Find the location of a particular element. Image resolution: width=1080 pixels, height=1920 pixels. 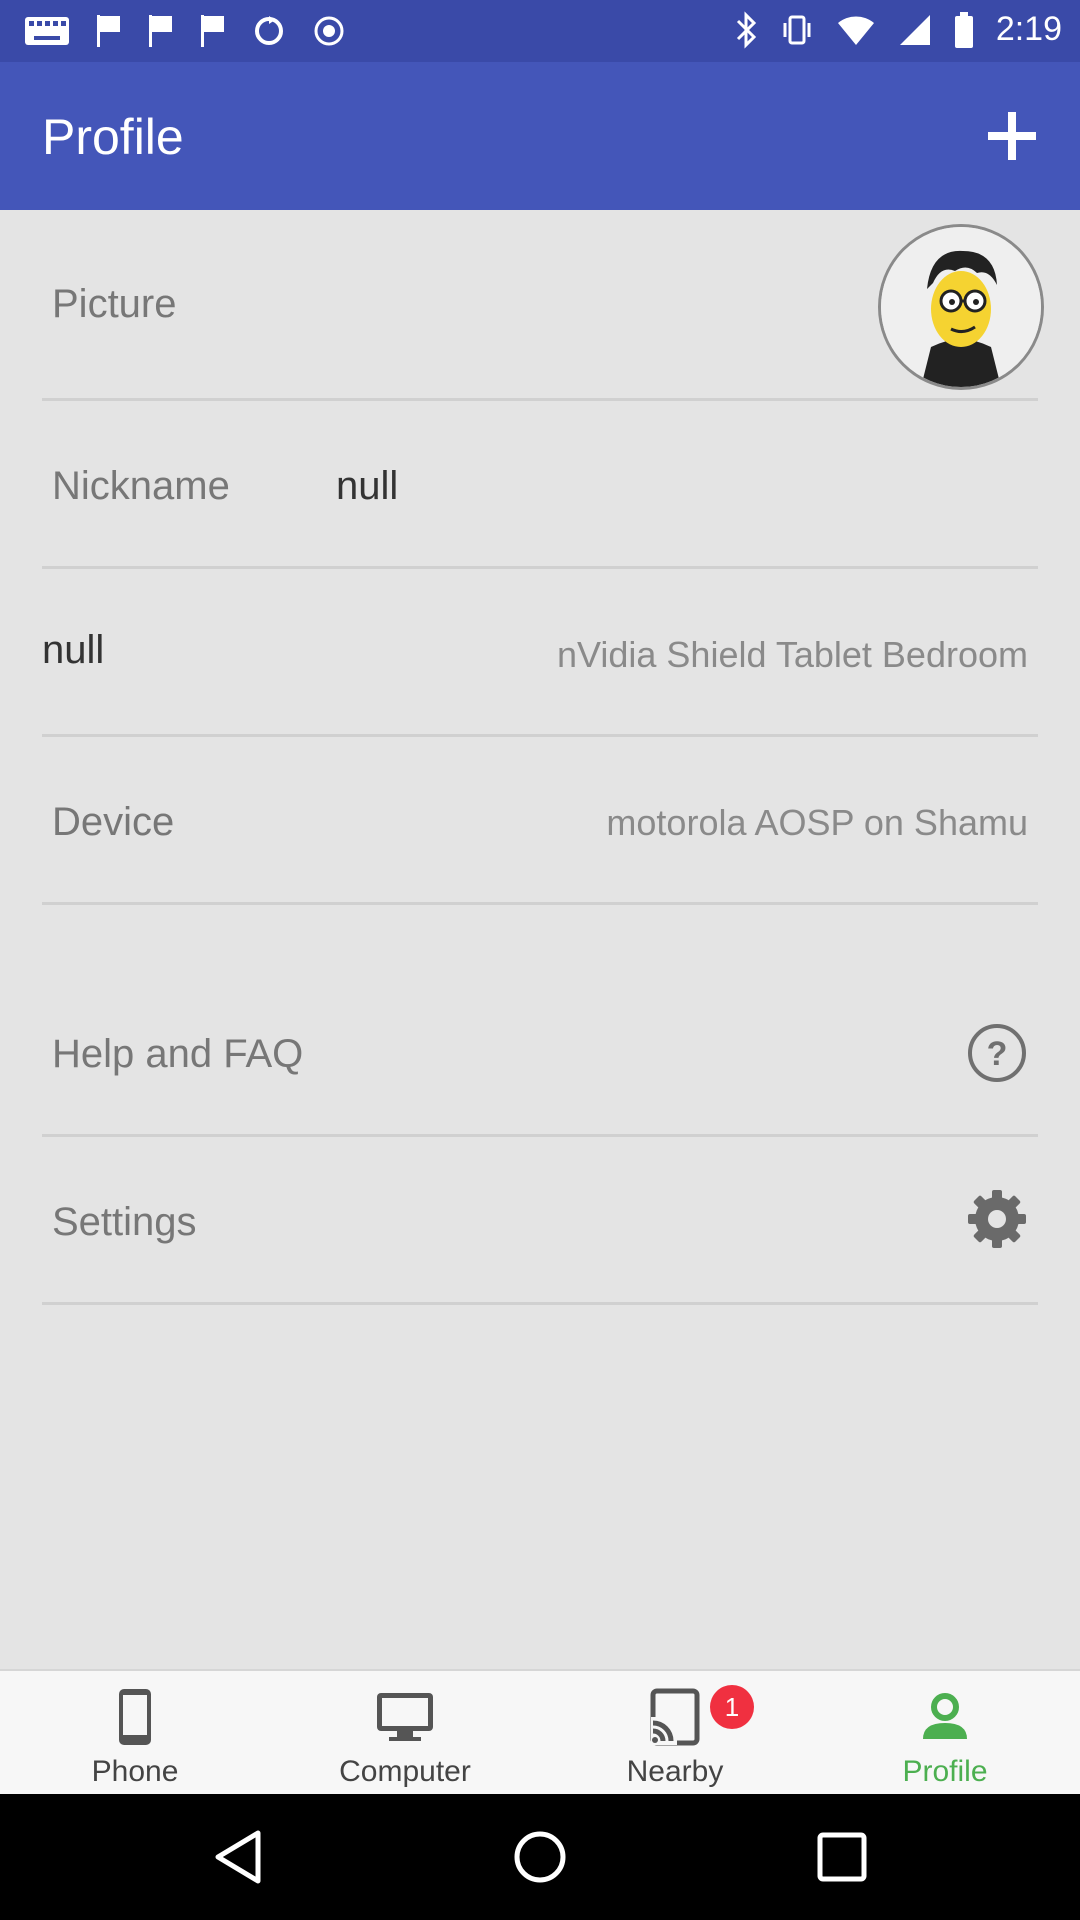

home-icon is located at coordinates (540, 1857).